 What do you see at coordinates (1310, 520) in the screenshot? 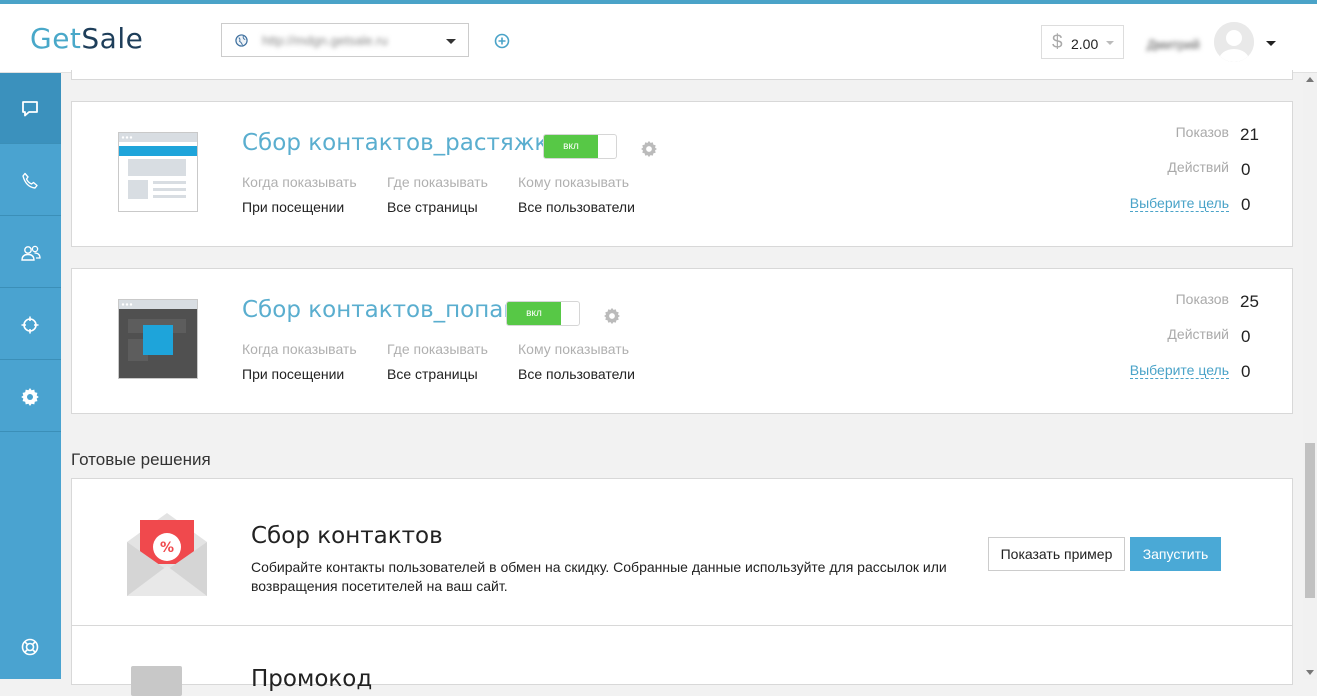
I see `scrollbar-thumb` at bounding box center [1310, 520].